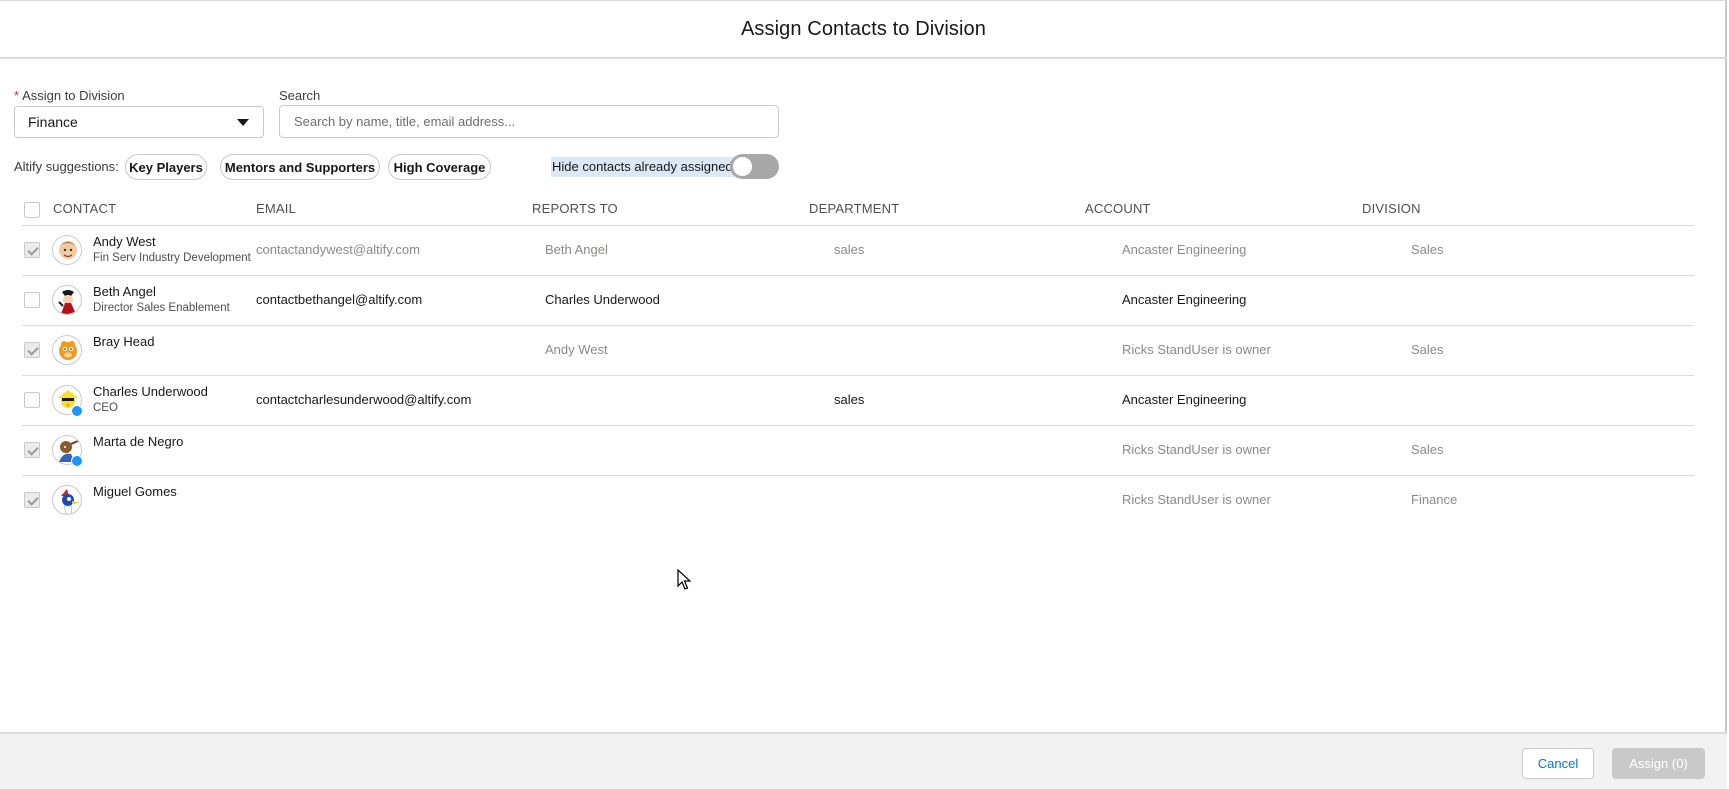 This screenshot has height=789, width=1729. What do you see at coordinates (1118, 208) in the screenshot?
I see `header-account: ACCOUNT` at bounding box center [1118, 208].